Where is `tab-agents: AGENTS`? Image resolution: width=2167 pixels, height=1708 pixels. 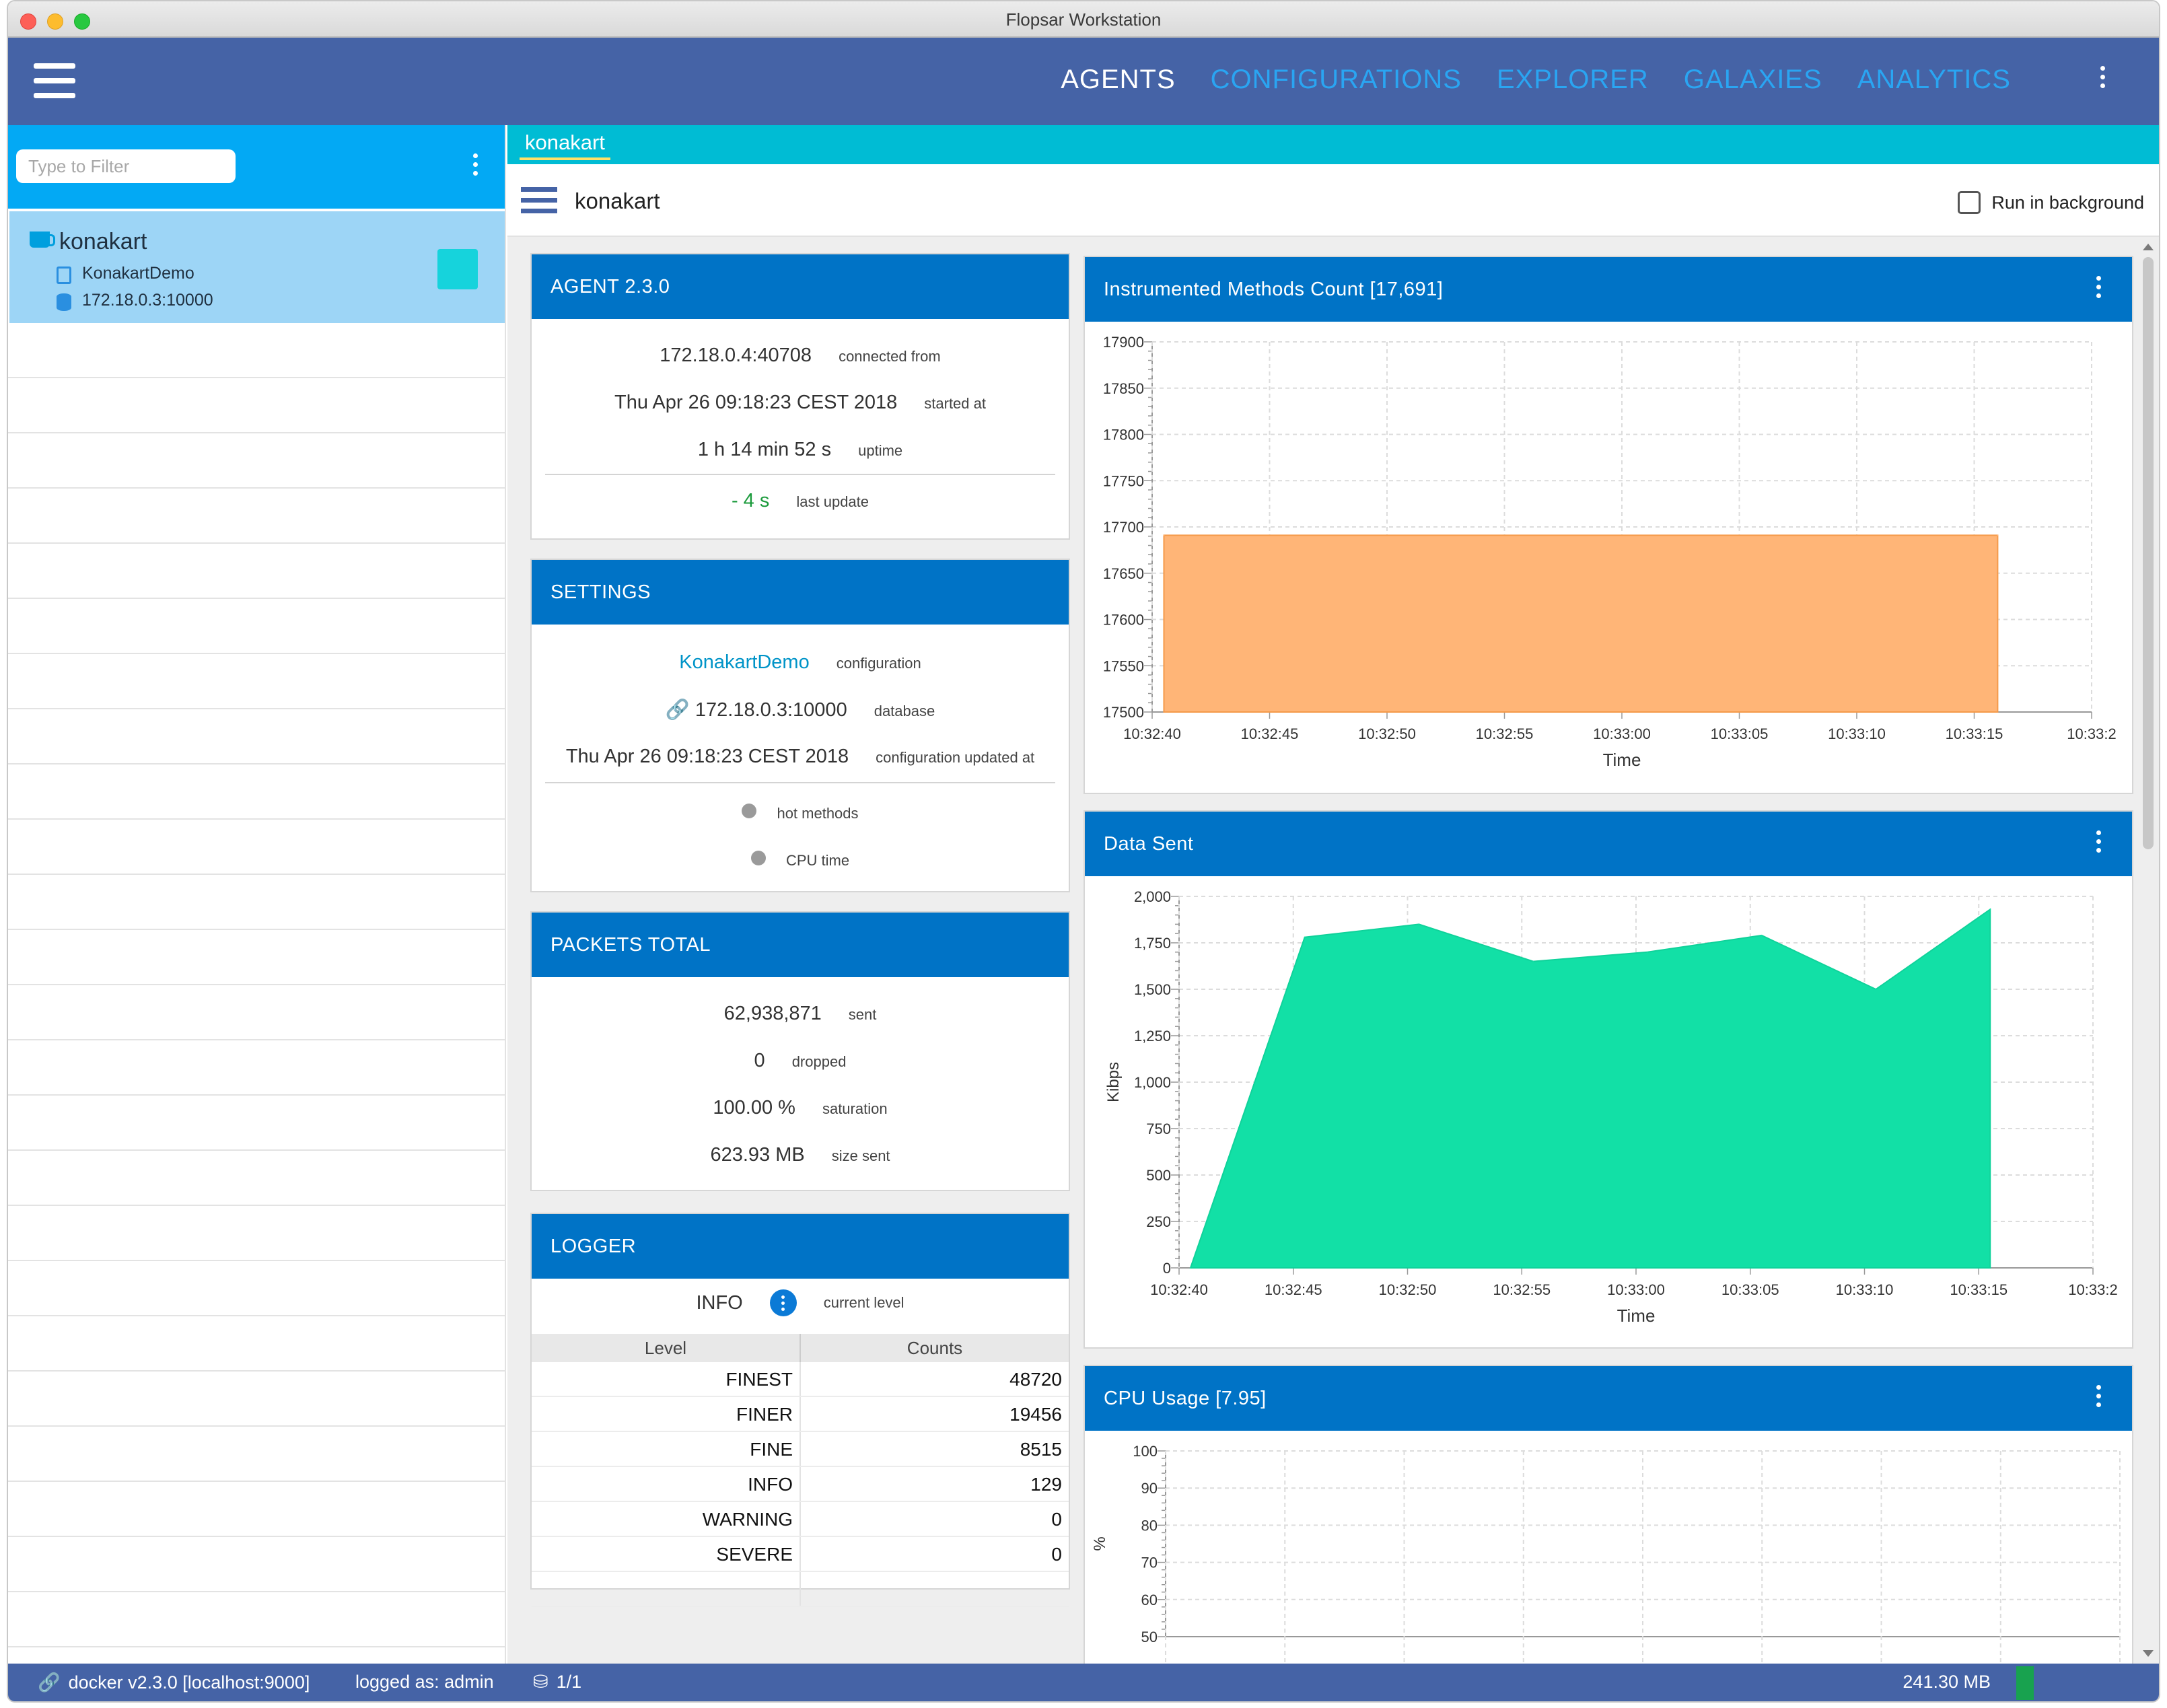
tab-agents: AGENTS is located at coordinates (1118, 80).